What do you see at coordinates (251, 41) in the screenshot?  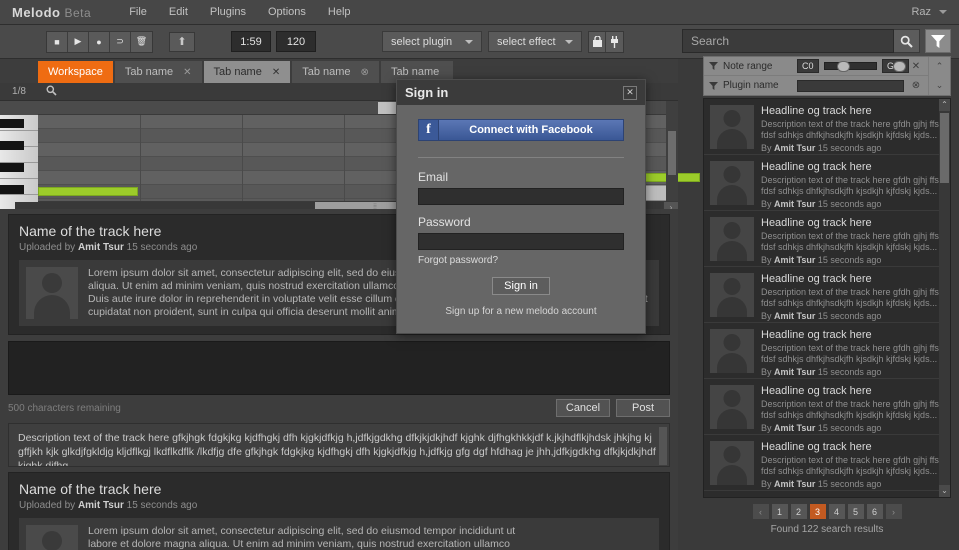 I see `time-display: 1:59` at bounding box center [251, 41].